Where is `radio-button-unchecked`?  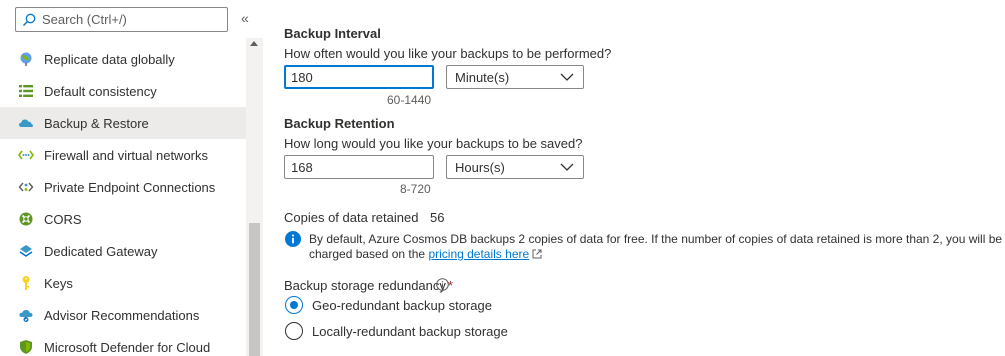
radio-button-unchecked is located at coordinates (294, 331).